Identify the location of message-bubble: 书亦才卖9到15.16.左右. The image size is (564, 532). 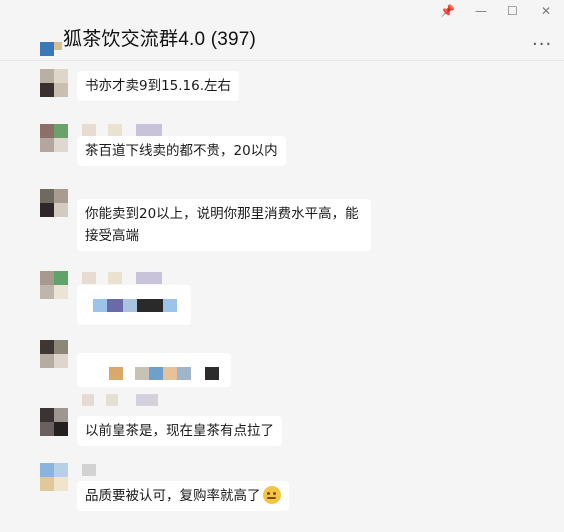
(158, 86).